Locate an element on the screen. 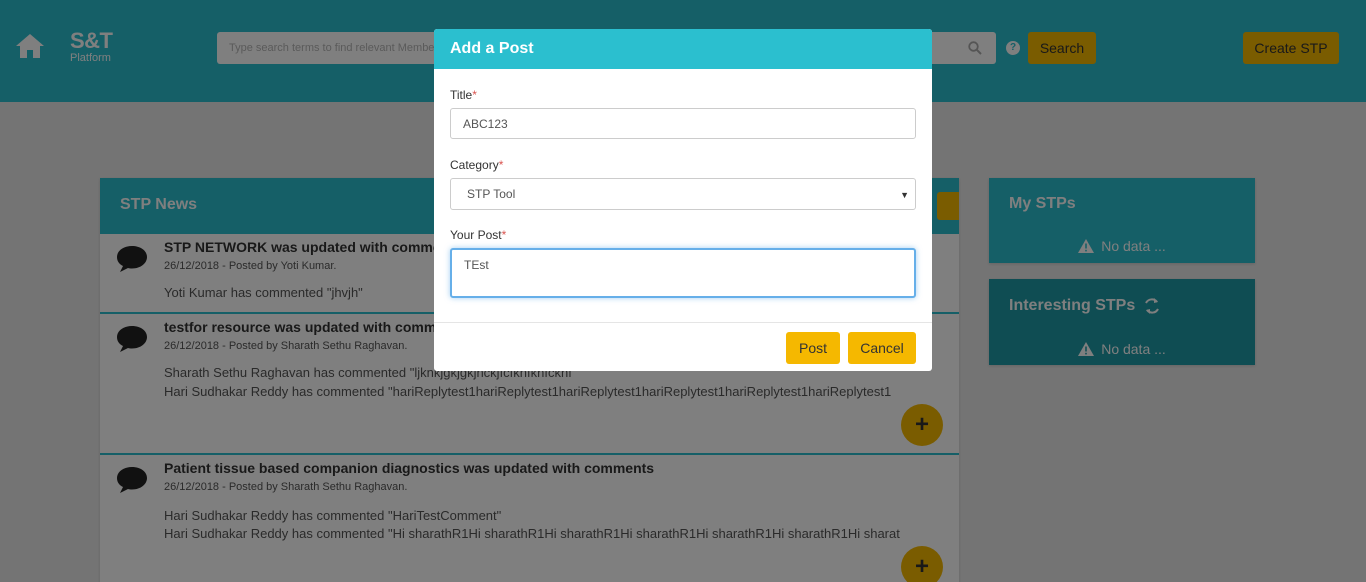 The image size is (1366, 582). title-label: Title* is located at coordinates (463, 95).